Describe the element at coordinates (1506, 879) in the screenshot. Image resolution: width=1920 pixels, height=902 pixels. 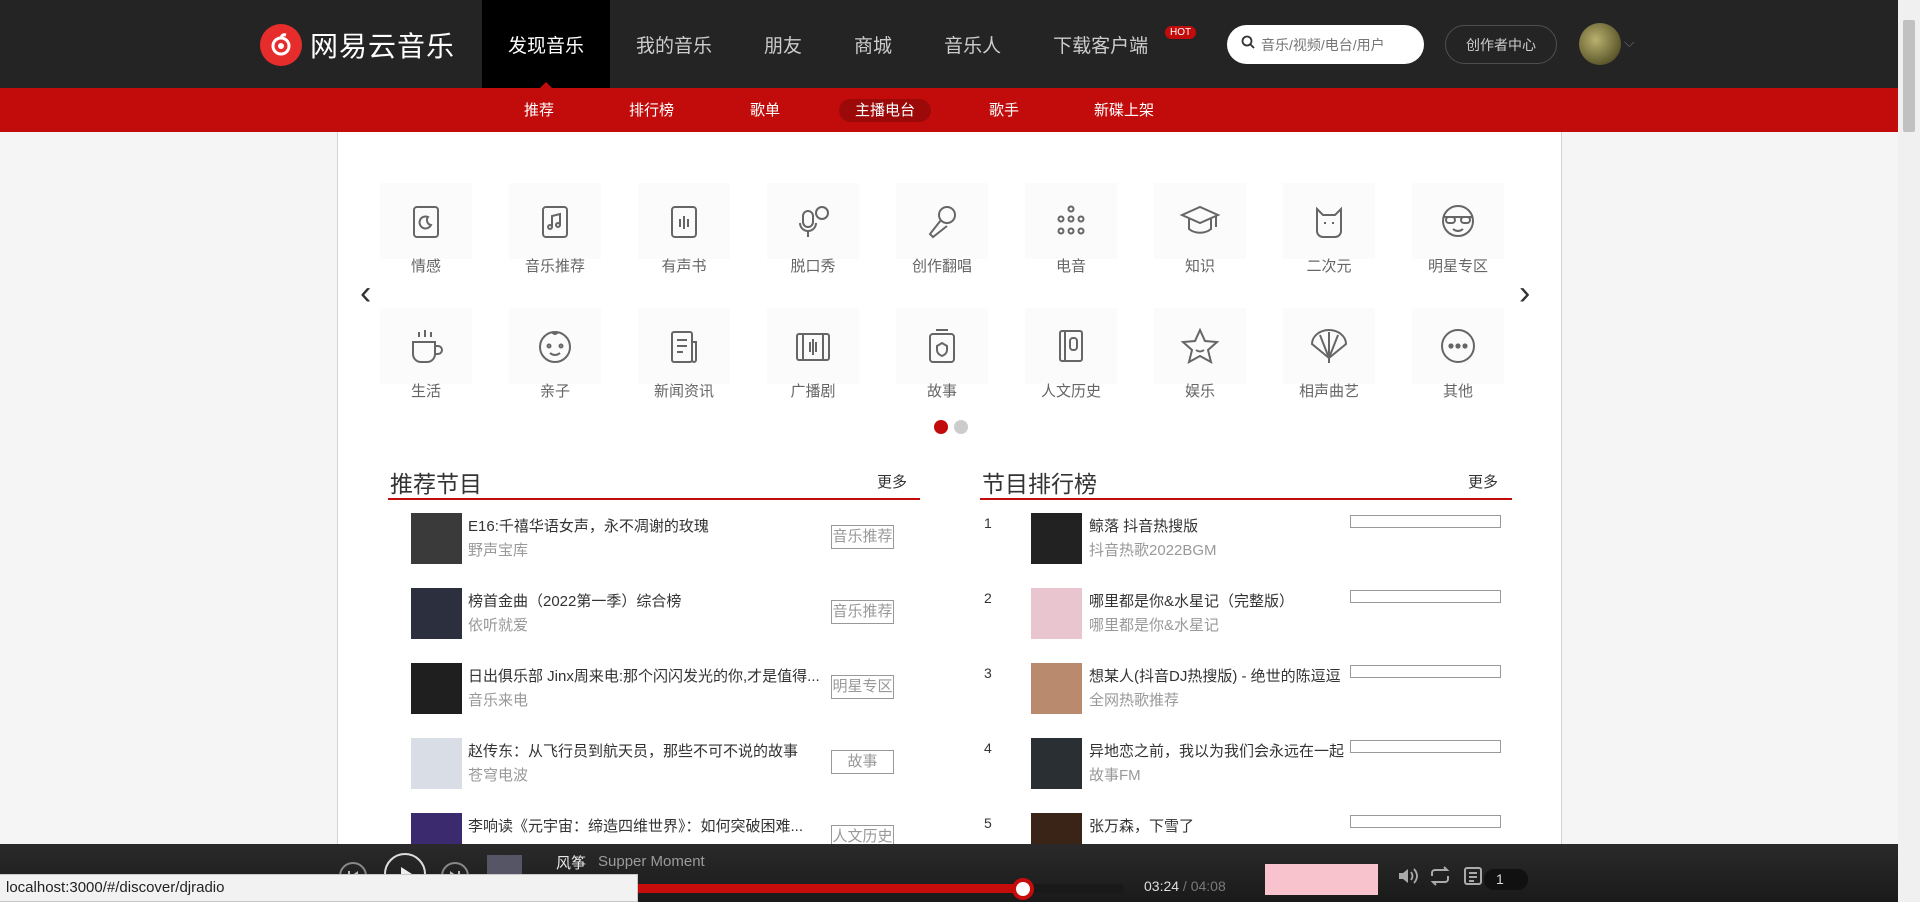
I see `playlist-count: 1` at that location.